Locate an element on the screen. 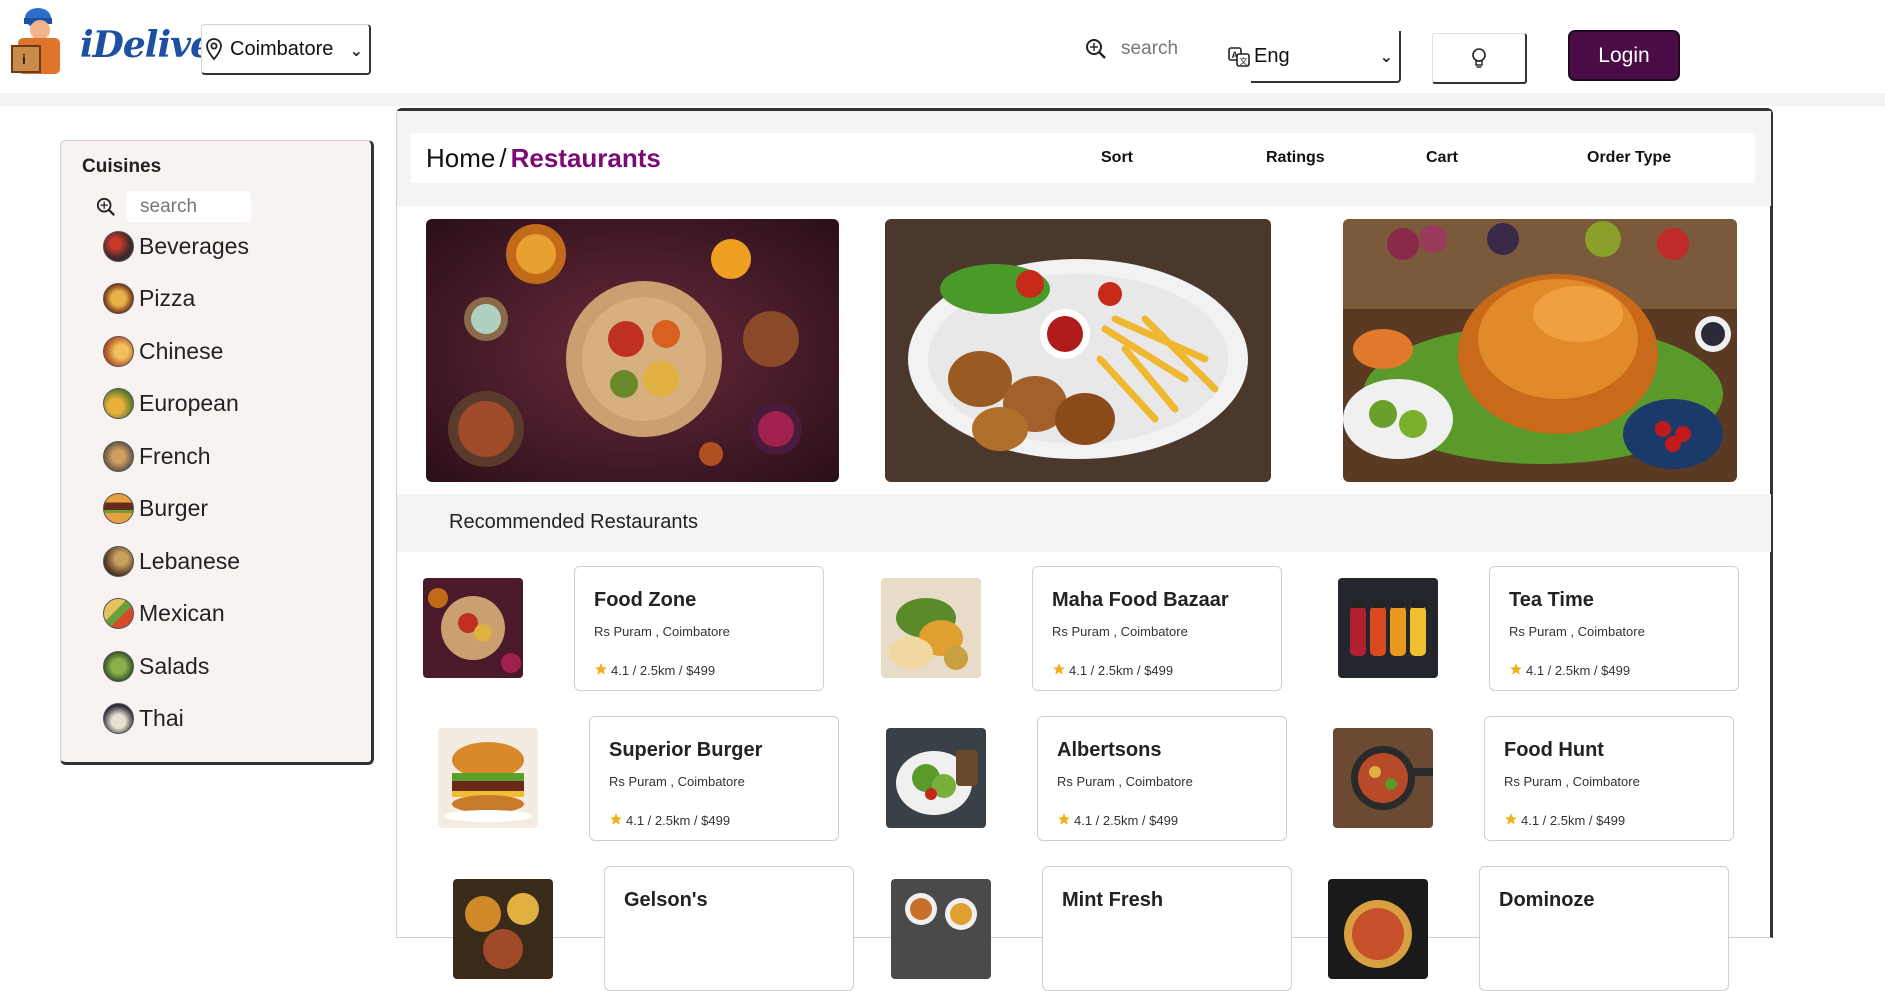 The image size is (1885, 991). gelsons-image is located at coordinates (503, 929).